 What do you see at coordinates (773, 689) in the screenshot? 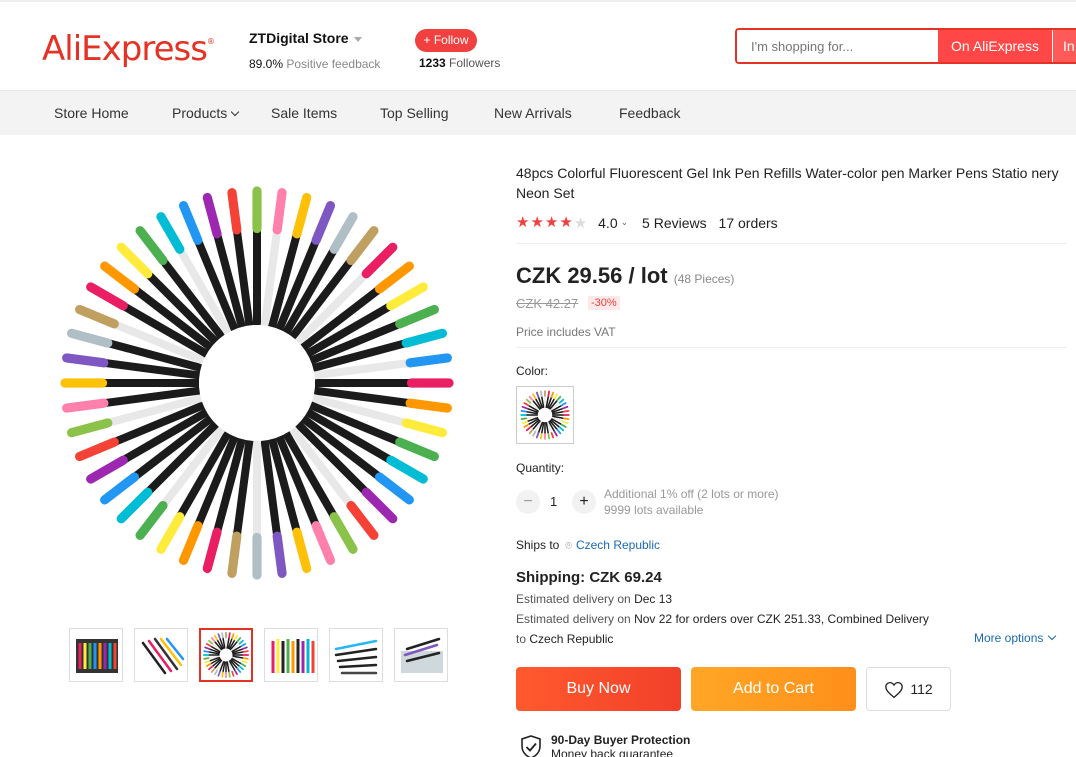
I see `add-to-cart-button: Add to Cart` at bounding box center [773, 689].